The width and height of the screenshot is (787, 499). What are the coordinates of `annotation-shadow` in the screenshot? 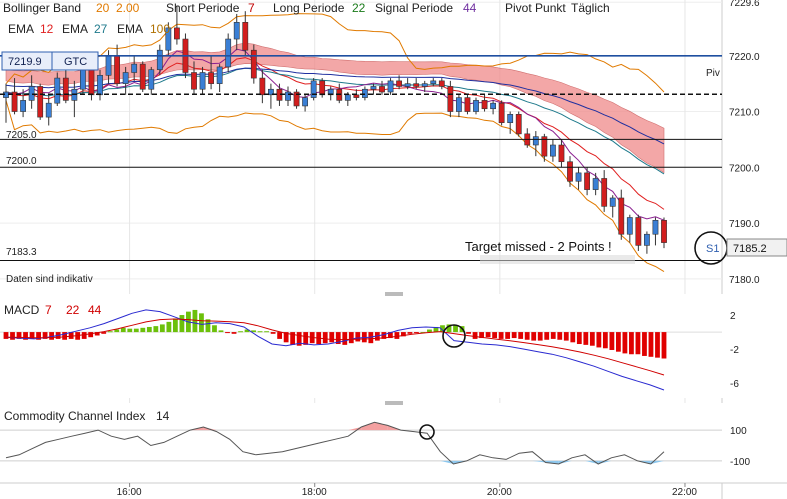 It's located at (557, 259).